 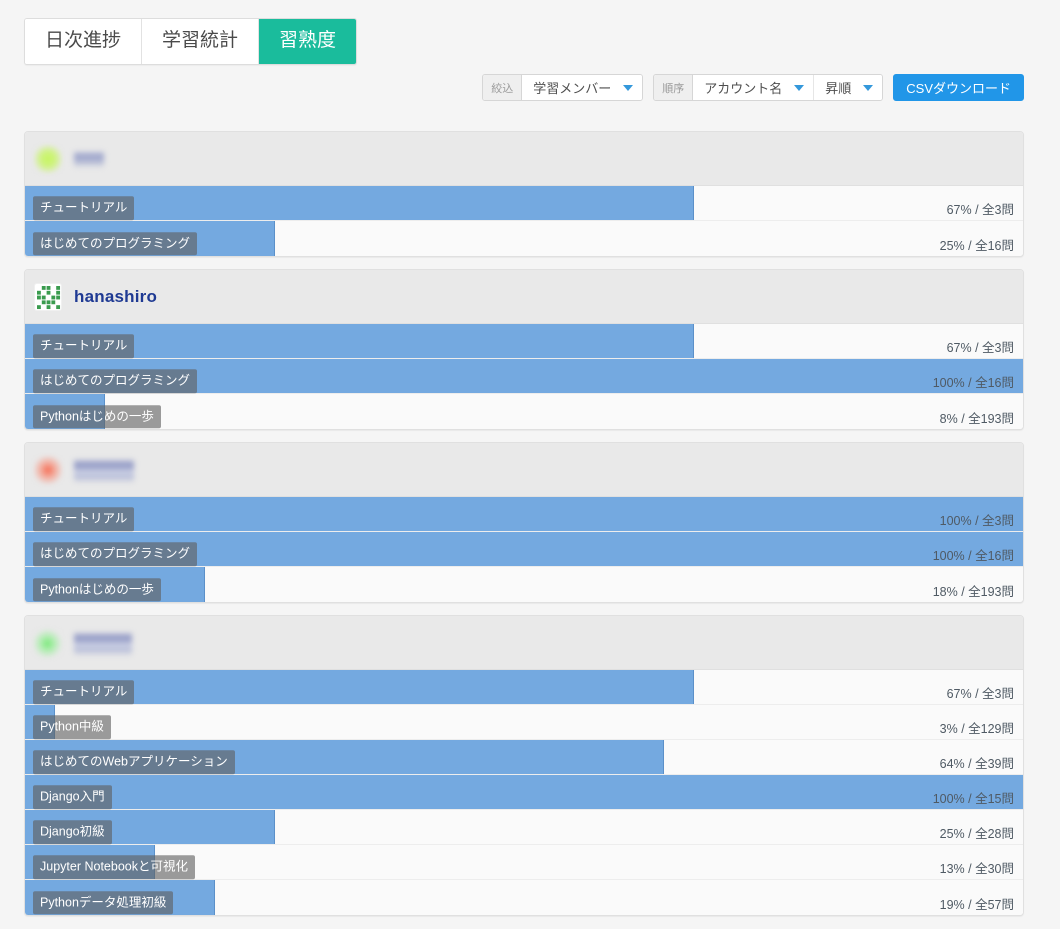 I want to click on course-progress-row: Django入門 100% / 全15問, so click(x=524, y=792).